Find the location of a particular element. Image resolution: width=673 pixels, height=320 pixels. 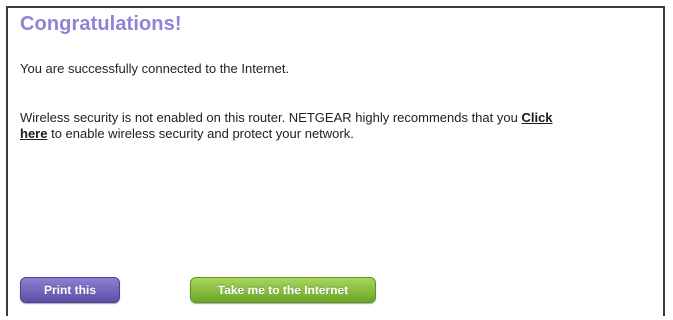

take-me-to-internet-button: Take me to the Internet is located at coordinates (283, 290).